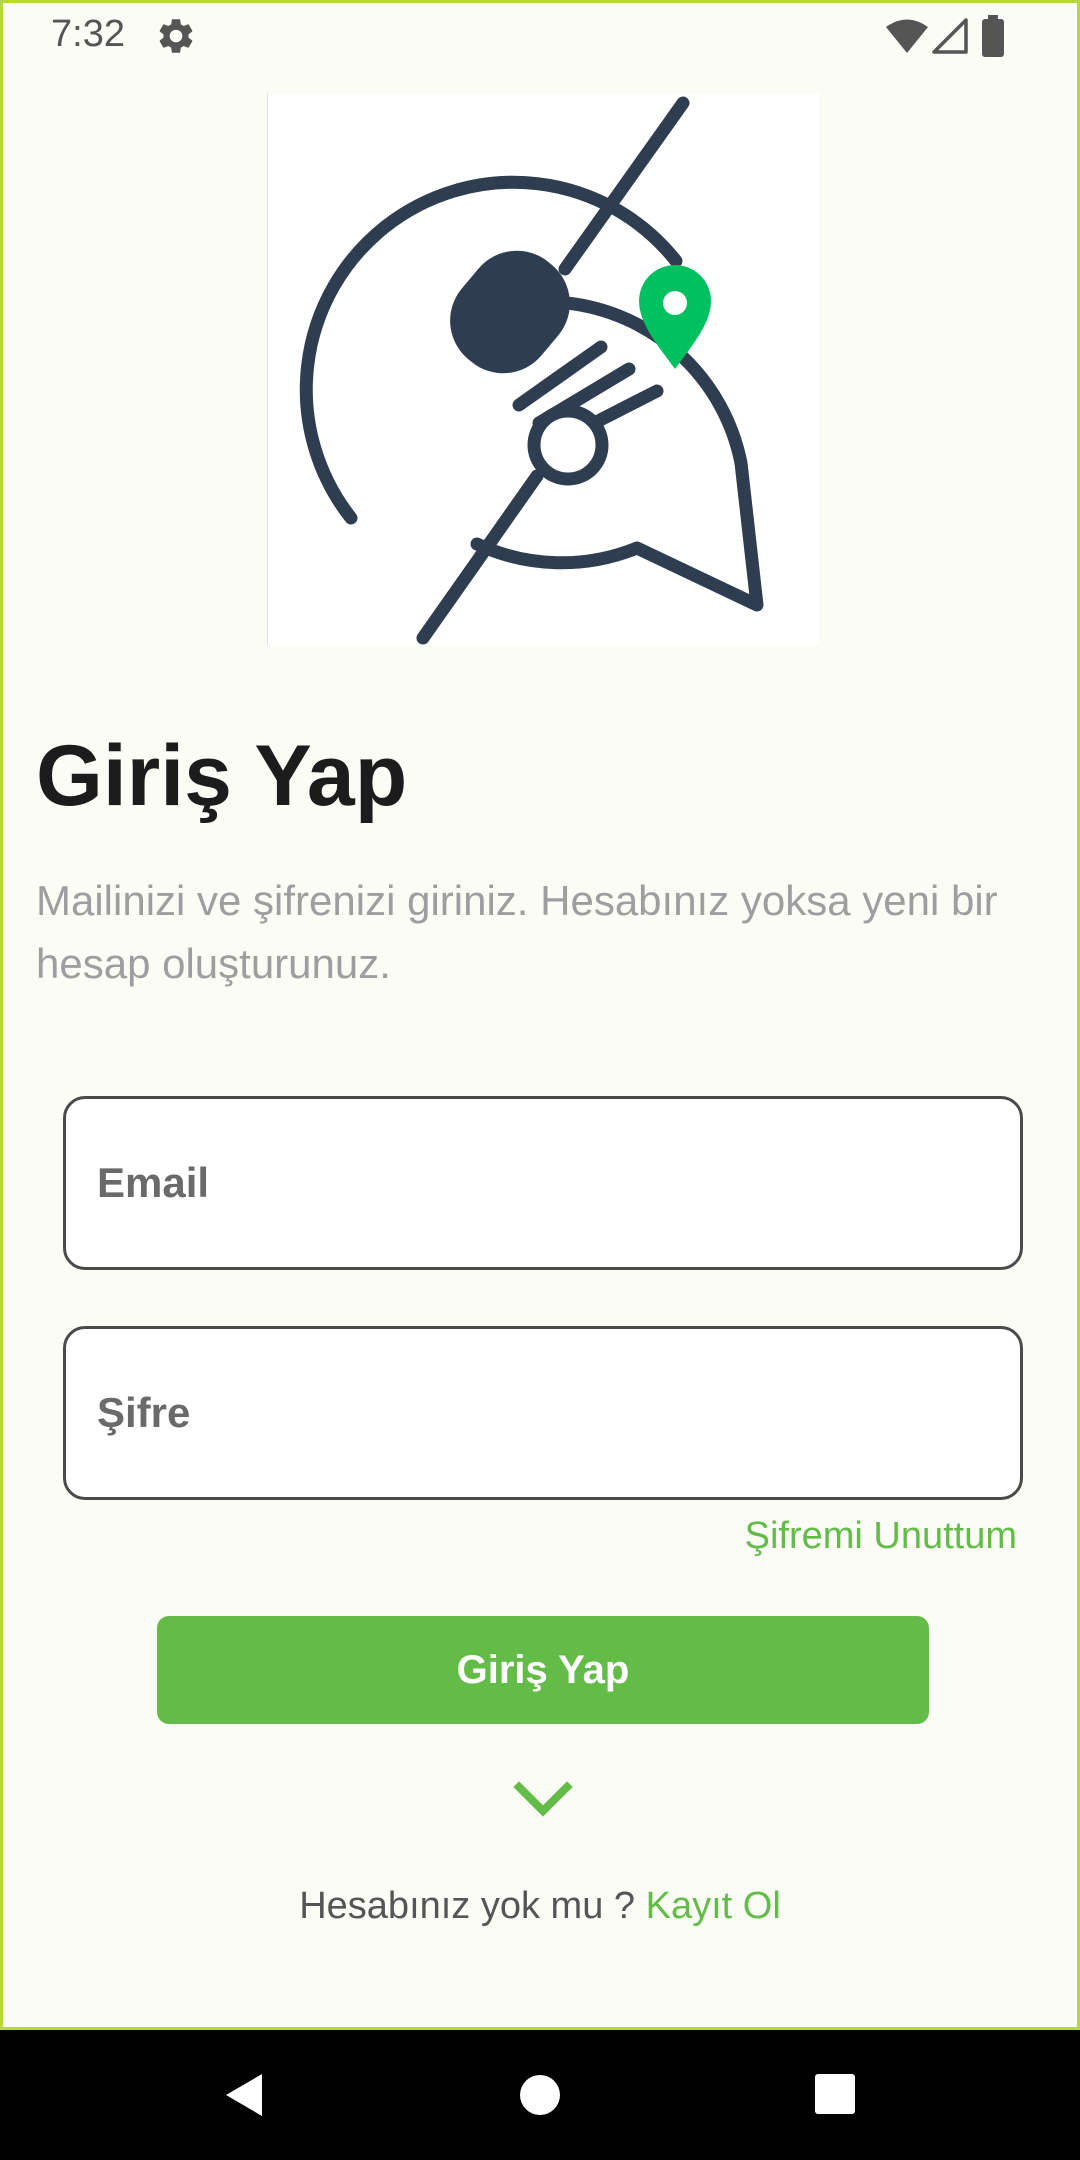 Image resolution: width=1080 pixels, height=2160 pixels. I want to click on settings-icon, so click(176, 36).